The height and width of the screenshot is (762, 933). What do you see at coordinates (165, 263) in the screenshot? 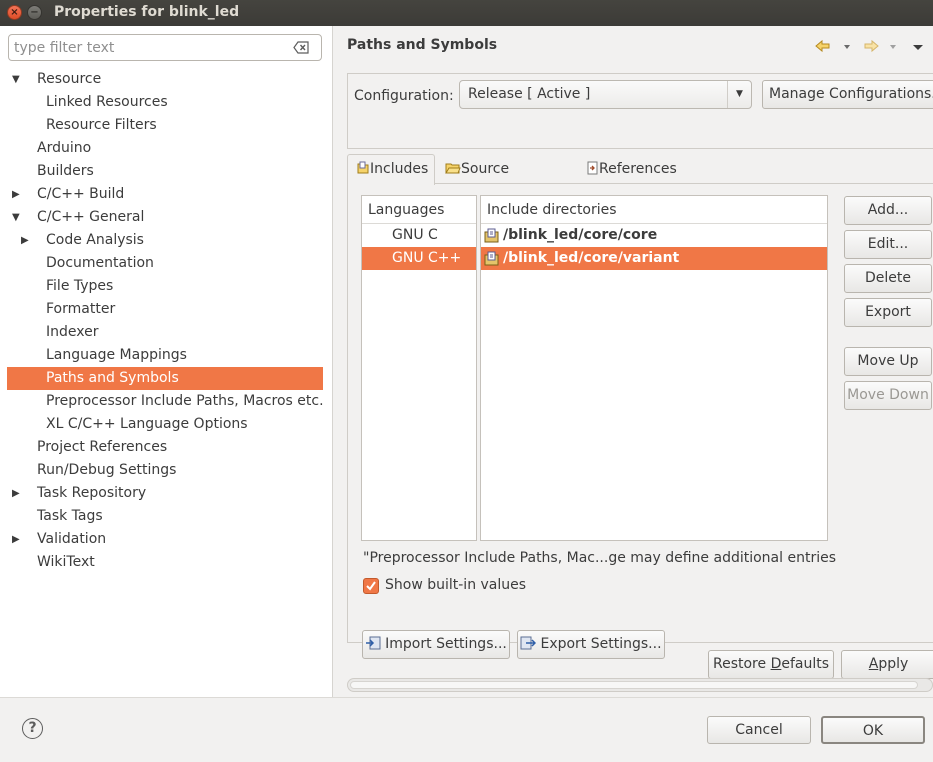
I see `tree-item-documentation: Documentation` at bounding box center [165, 263].